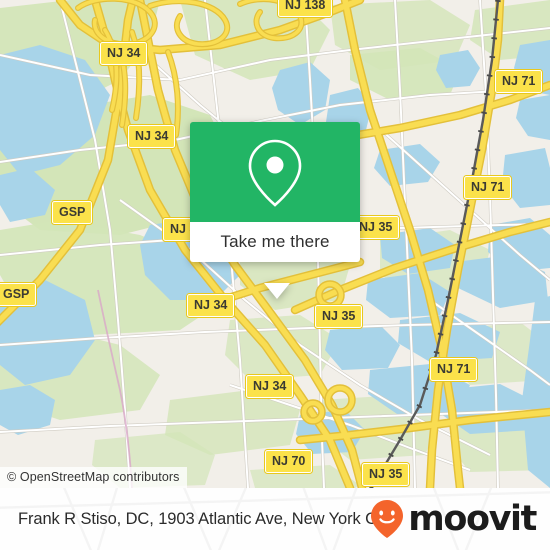  I want to click on osm-attribution: © OpenStreetMap contributors, so click(93, 477).